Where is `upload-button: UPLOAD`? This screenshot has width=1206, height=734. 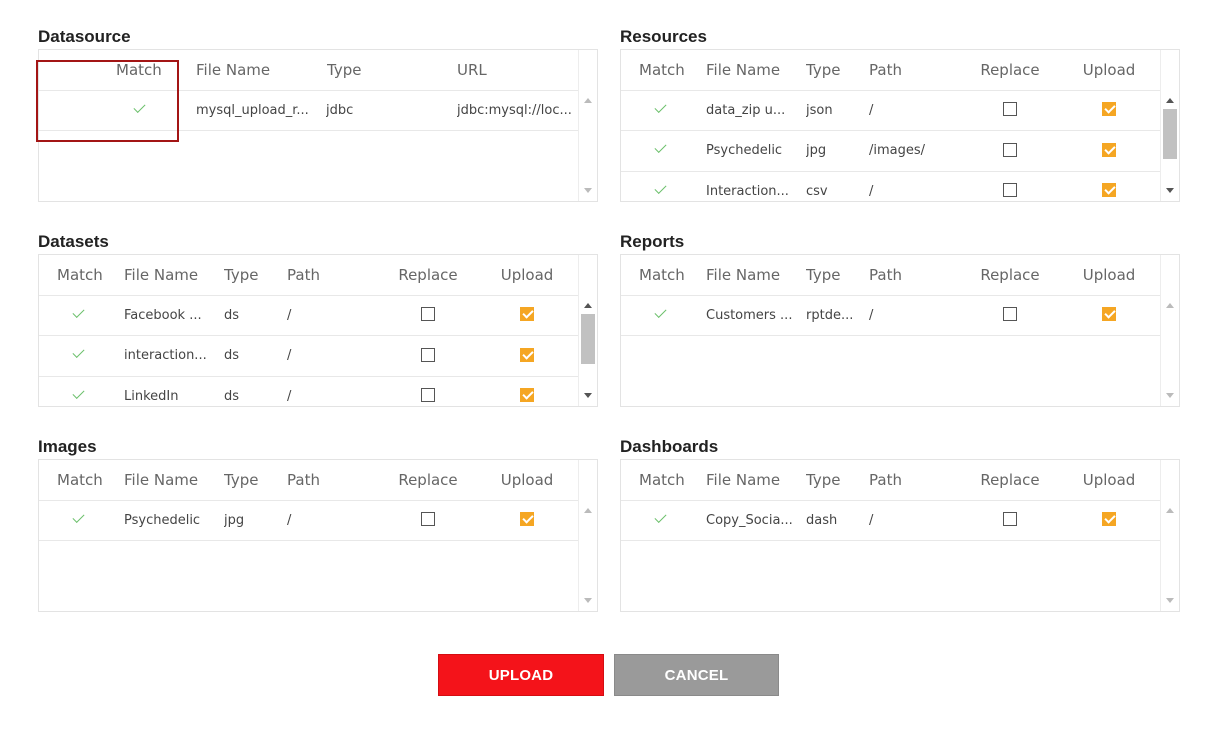 upload-button: UPLOAD is located at coordinates (521, 675).